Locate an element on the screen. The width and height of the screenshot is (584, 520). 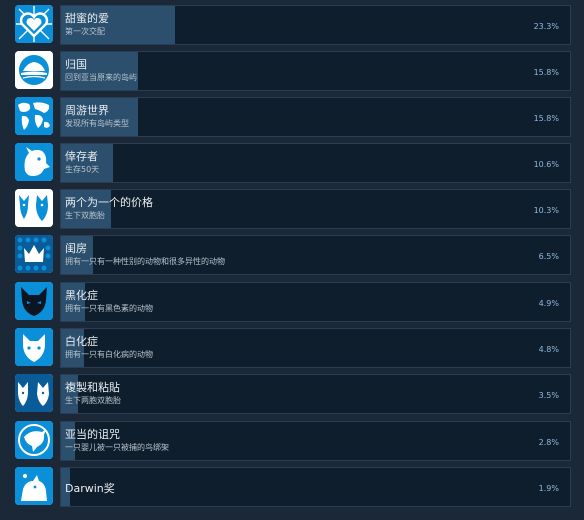
achievement-description: 拥有一只有黑色素的动物 is located at coordinates (109, 308).